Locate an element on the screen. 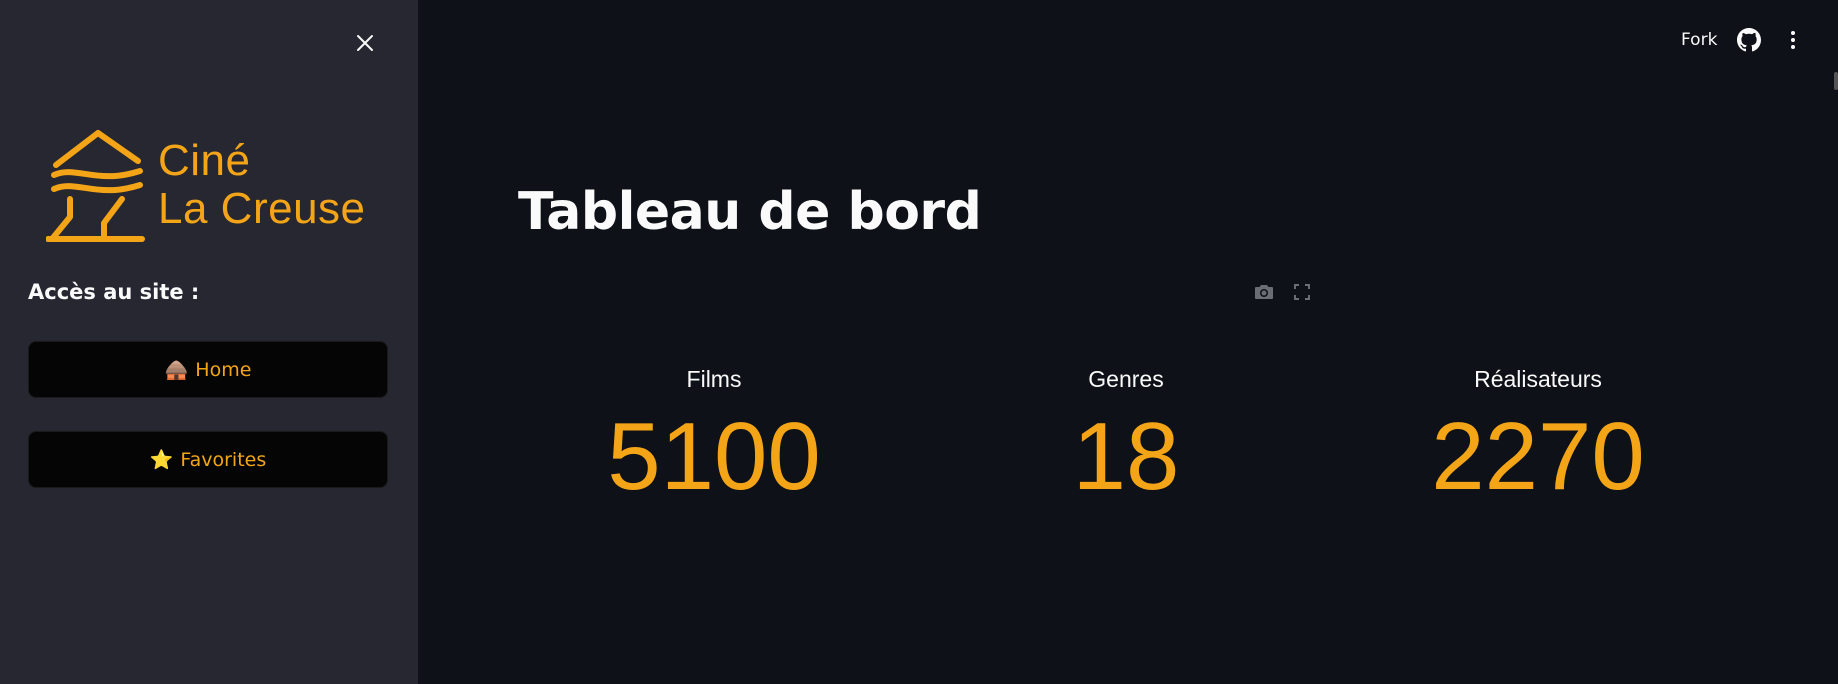 This screenshot has height=684, width=1838. main-menu-button is located at coordinates (1793, 40).